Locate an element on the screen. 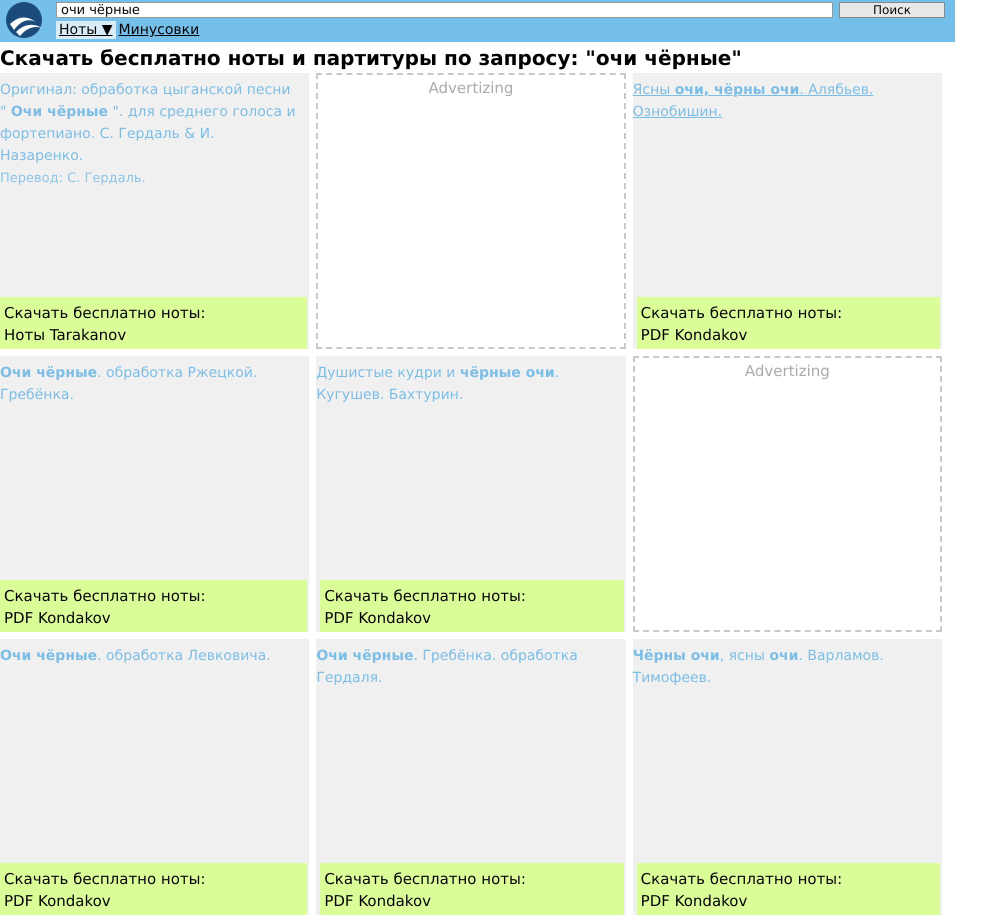 The image size is (990, 924). page-heading: Скачать бесплатно ноты и партитуры по запросу: "очи чёрные" is located at coordinates (371, 58).